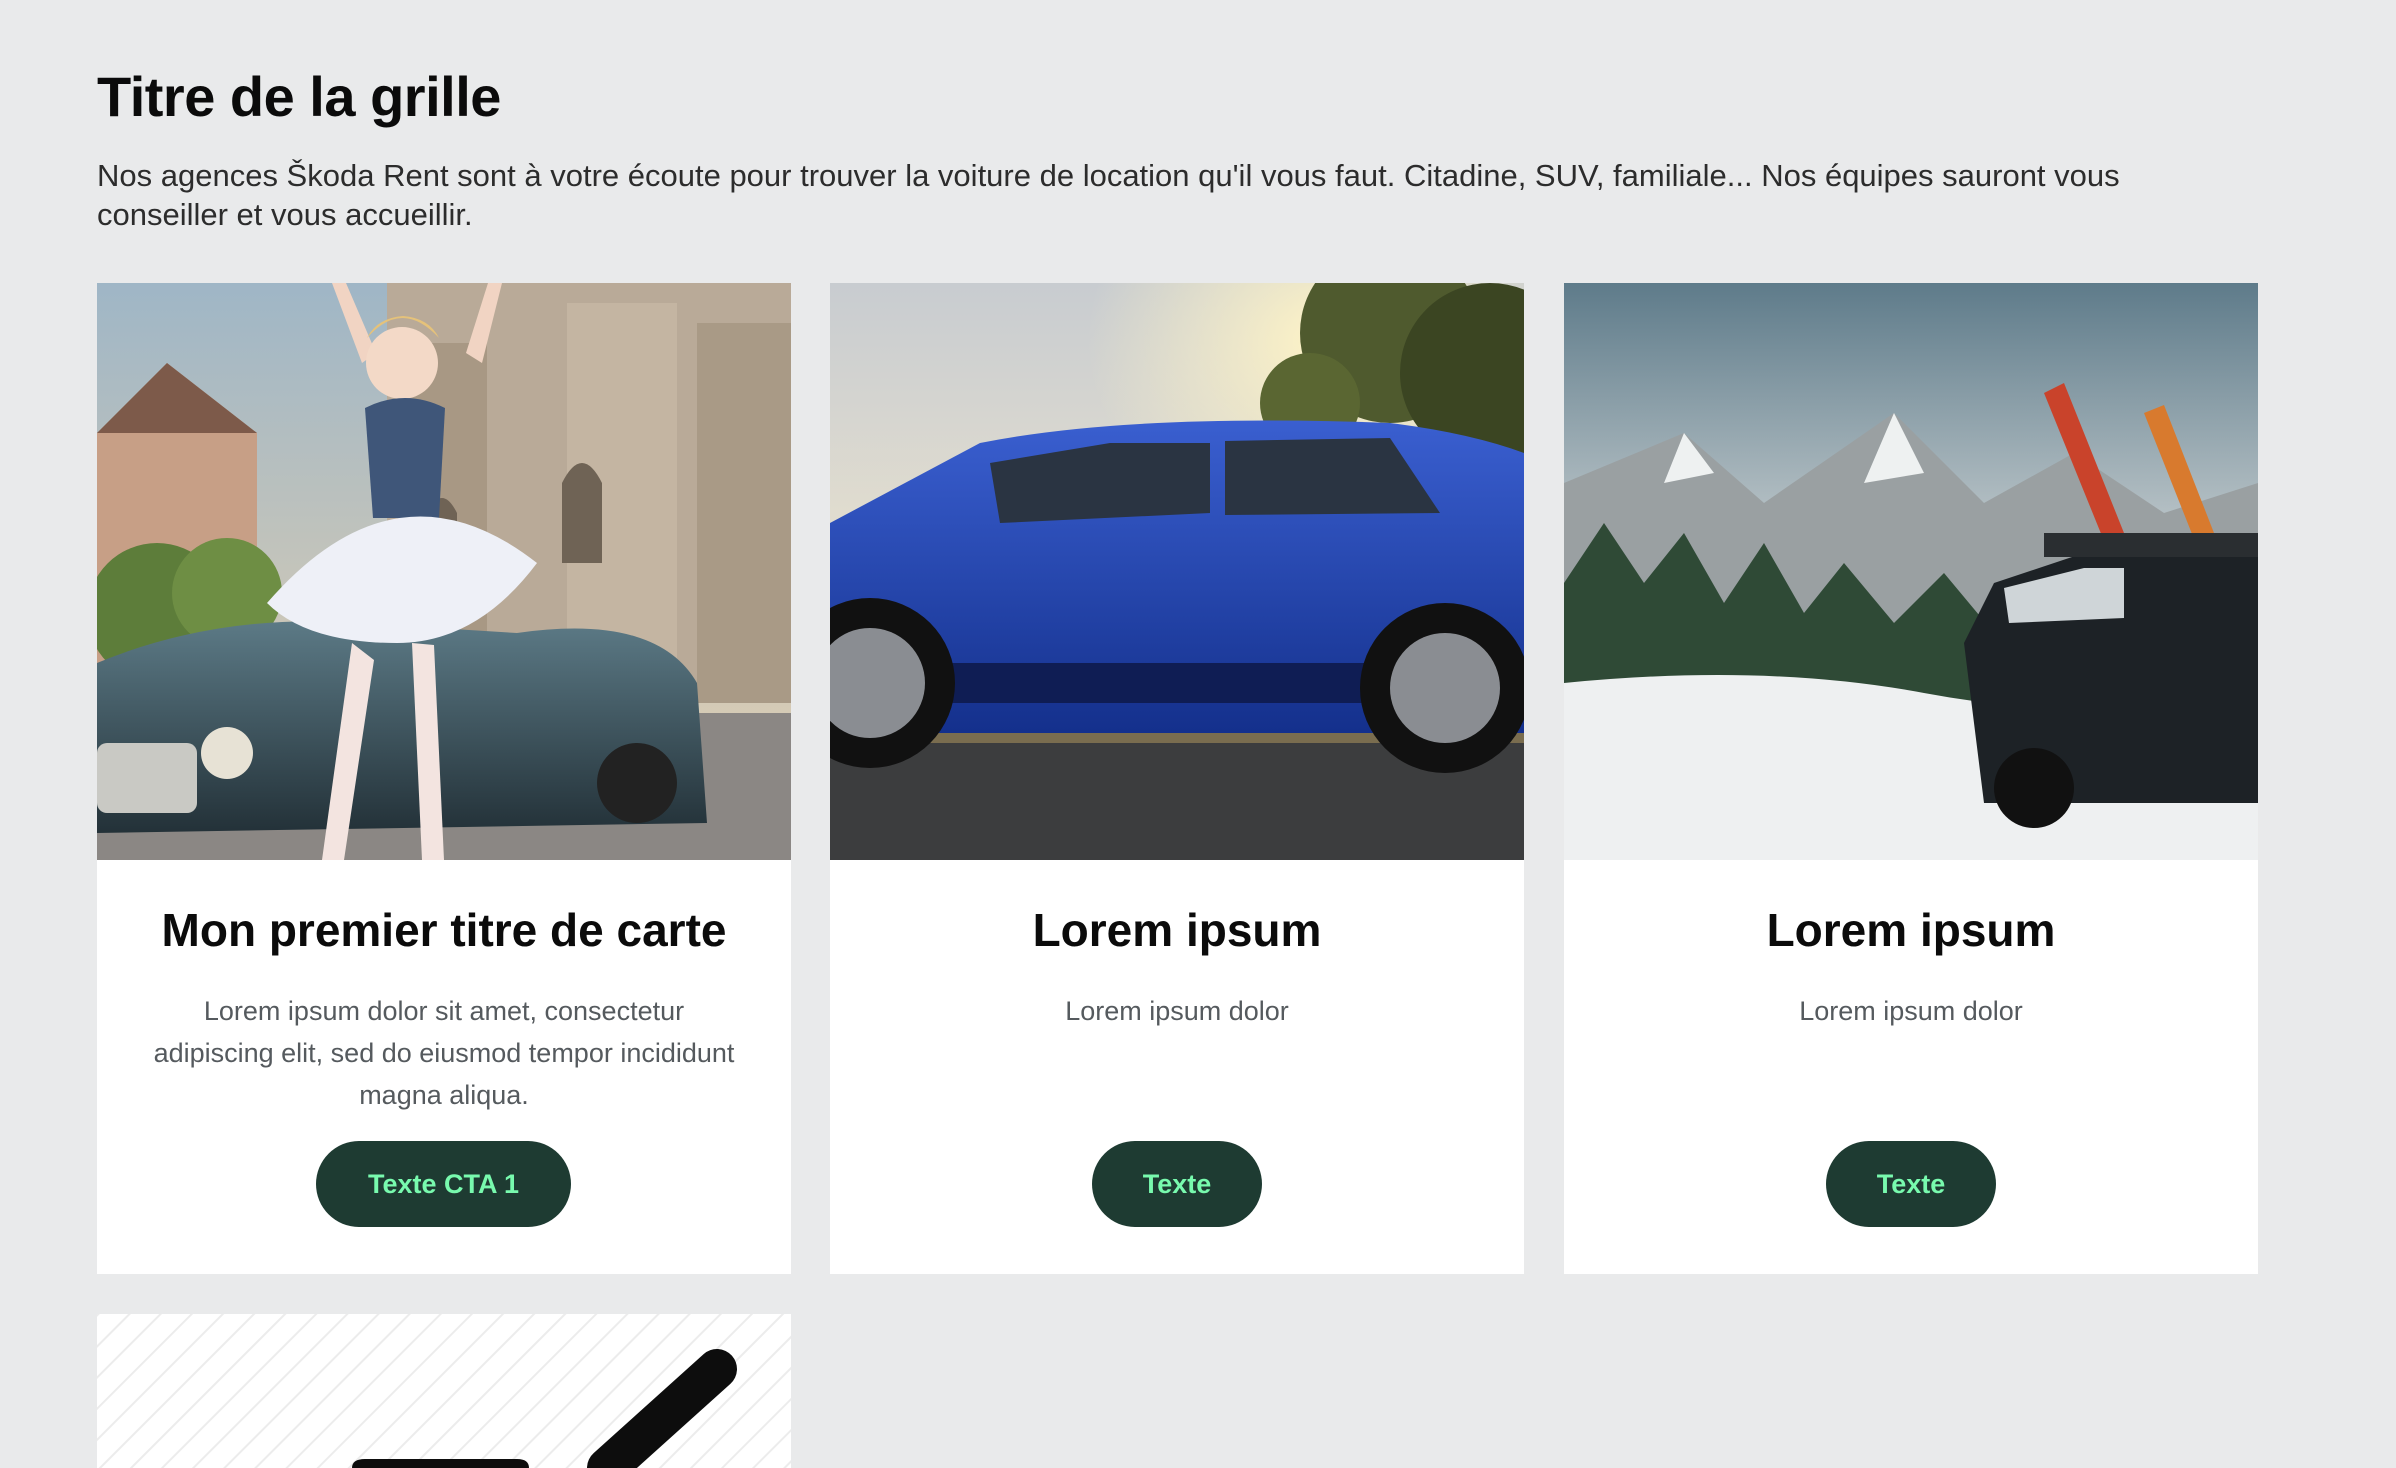 Image resolution: width=2396 pixels, height=1468 pixels. I want to click on card, so click(444, 1391).